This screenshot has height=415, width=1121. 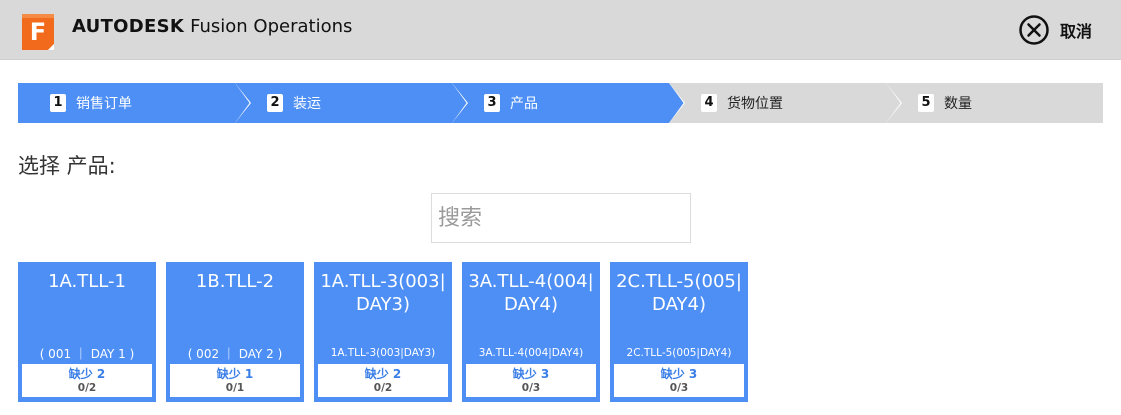 I want to click on quantity-ratio: 0/1, so click(x=235, y=388).